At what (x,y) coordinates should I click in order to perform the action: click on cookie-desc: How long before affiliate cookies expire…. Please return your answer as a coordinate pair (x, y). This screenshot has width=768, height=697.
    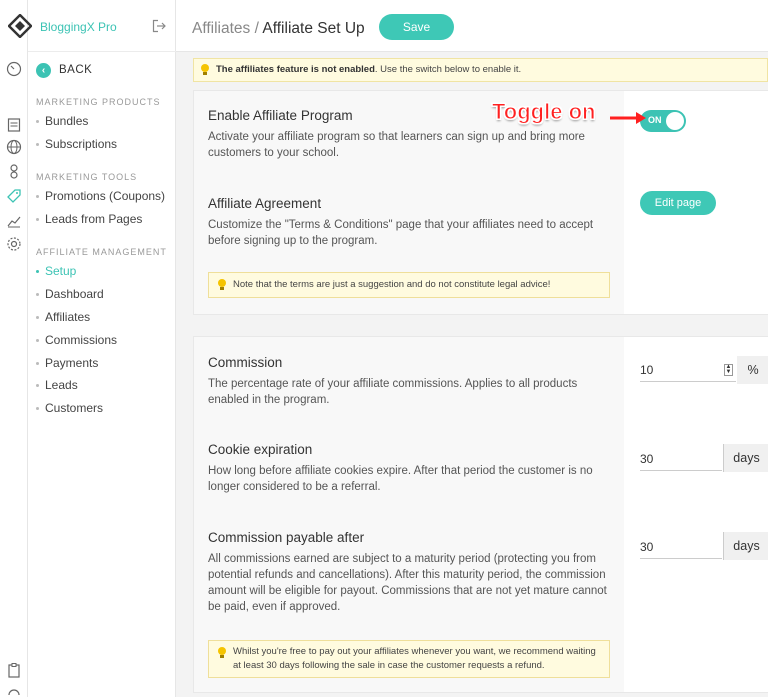
    Looking at the image, I should click on (400, 479).